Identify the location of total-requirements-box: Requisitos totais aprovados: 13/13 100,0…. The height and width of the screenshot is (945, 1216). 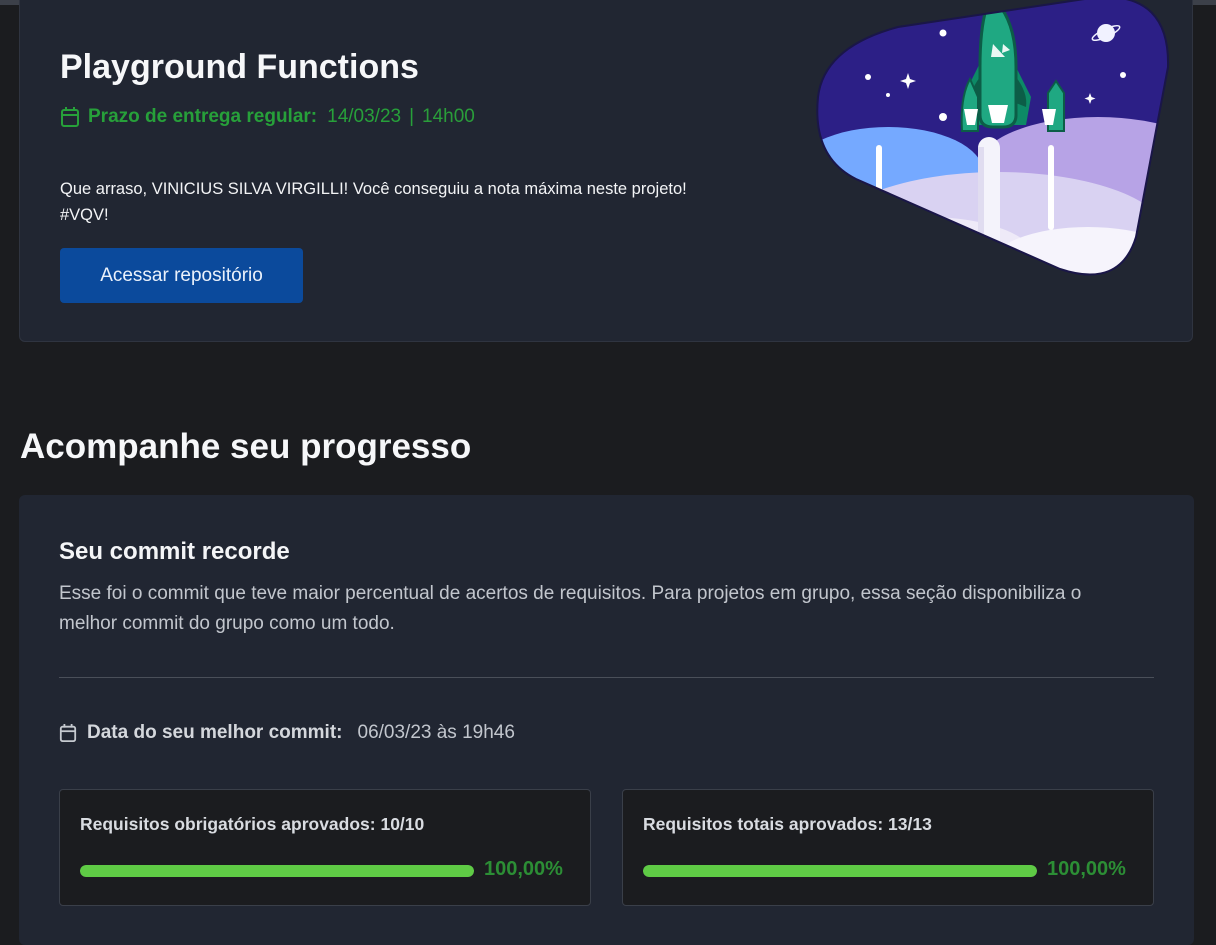
(888, 847).